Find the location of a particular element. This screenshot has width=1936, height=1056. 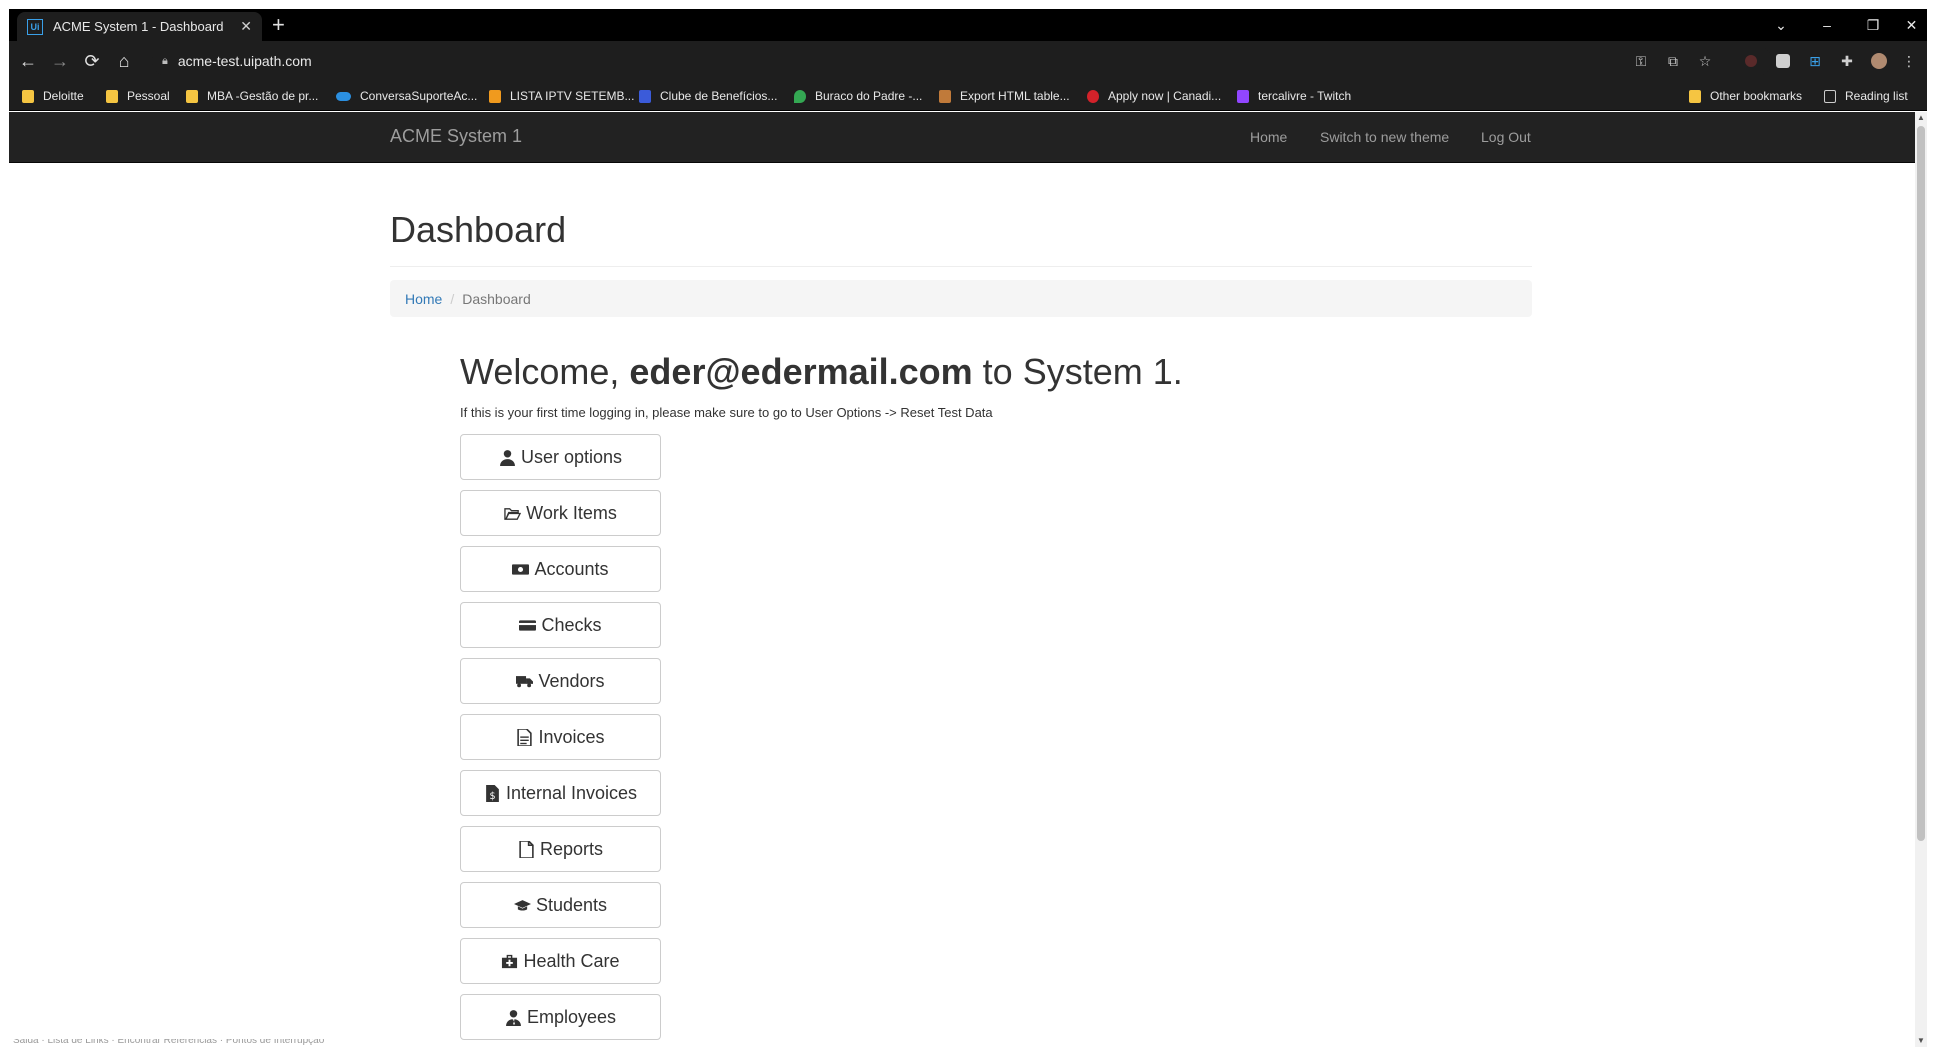

vendors-button: Vendors is located at coordinates (560, 681).